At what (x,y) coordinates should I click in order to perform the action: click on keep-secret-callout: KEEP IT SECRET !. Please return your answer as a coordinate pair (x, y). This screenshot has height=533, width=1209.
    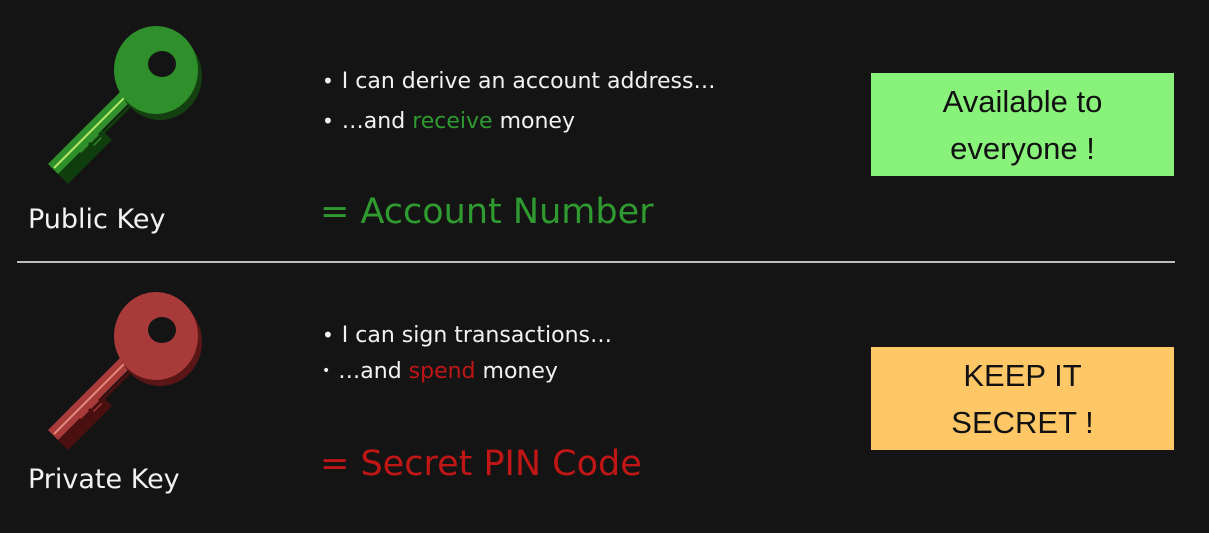
    Looking at the image, I should click on (1022, 398).